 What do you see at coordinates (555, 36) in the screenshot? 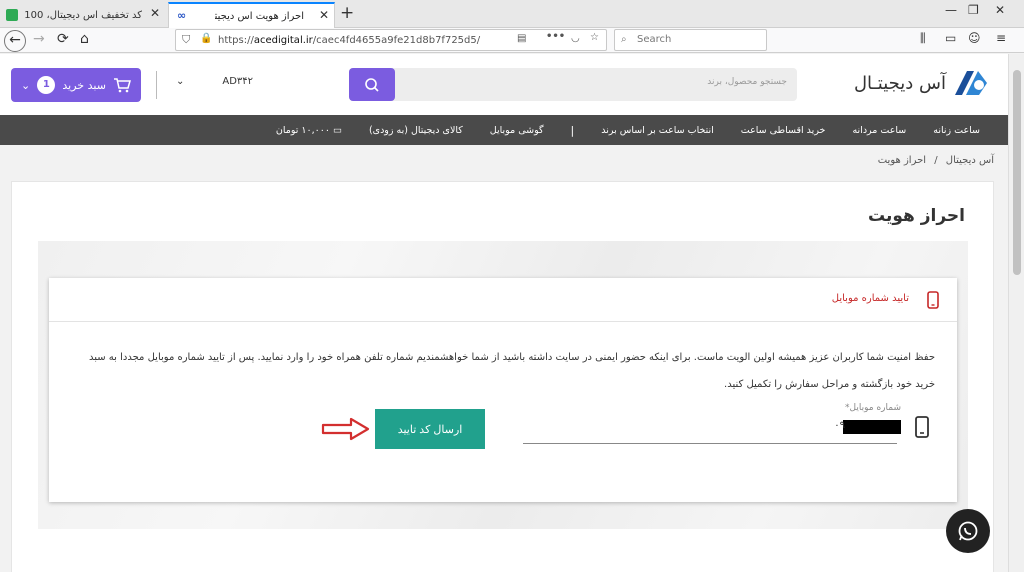
I see `more-actions-icon: •••` at bounding box center [555, 36].